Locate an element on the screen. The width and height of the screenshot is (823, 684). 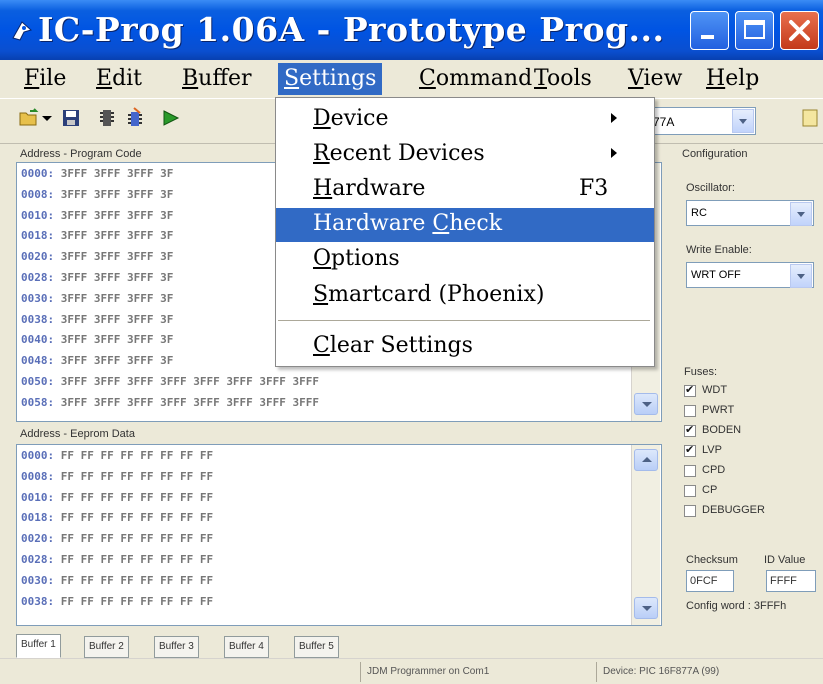
oscillator-select: RC is located at coordinates (750, 213).